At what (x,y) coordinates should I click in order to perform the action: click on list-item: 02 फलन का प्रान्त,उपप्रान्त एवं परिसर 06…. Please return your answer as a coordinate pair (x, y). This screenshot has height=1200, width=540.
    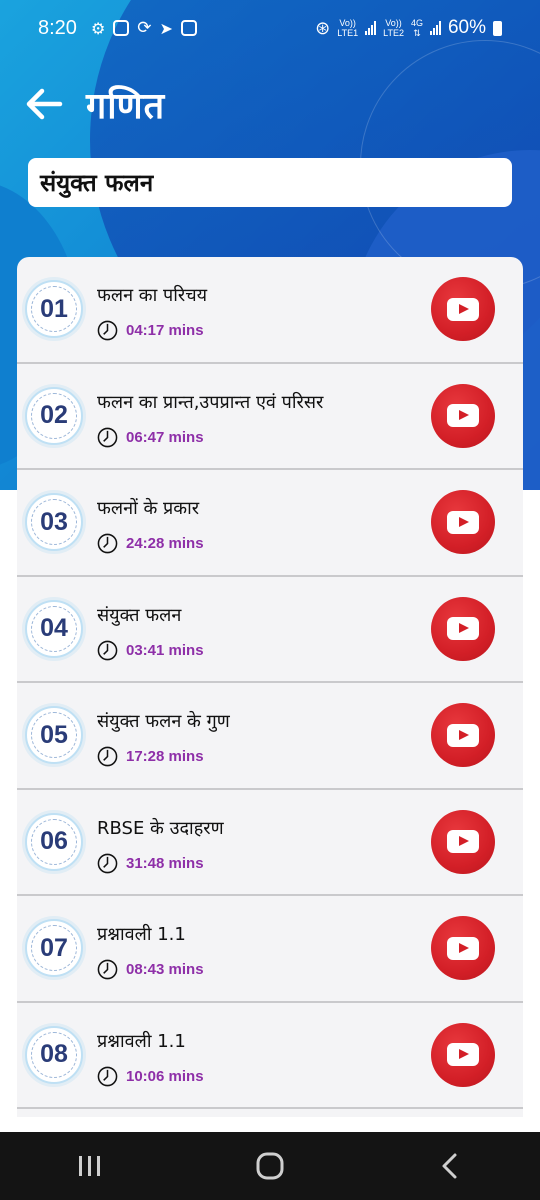
    Looking at the image, I should click on (270, 417).